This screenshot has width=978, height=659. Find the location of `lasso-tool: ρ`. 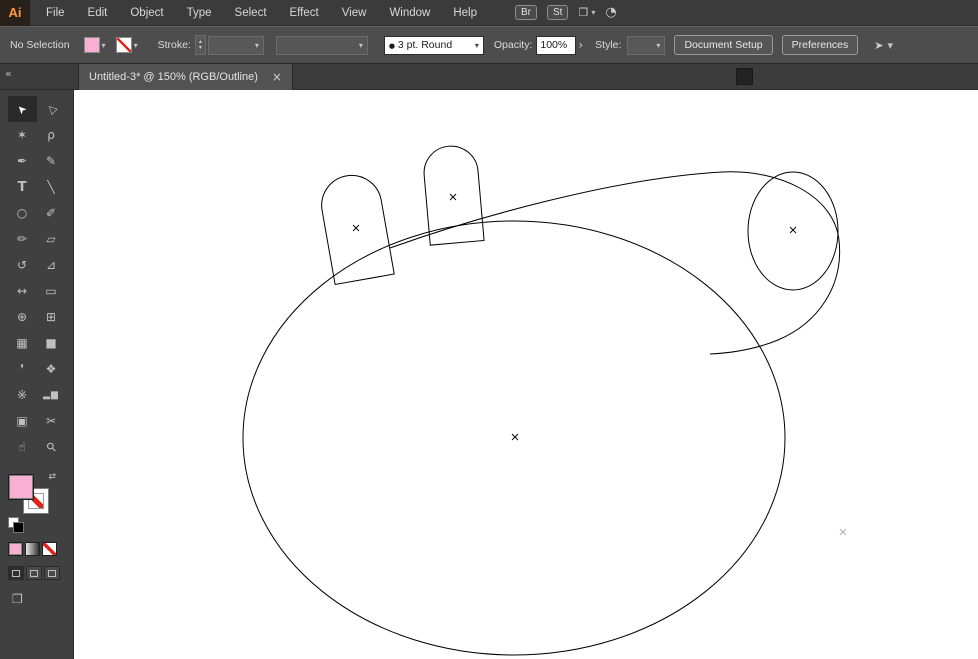

lasso-tool: ρ is located at coordinates (51, 135).